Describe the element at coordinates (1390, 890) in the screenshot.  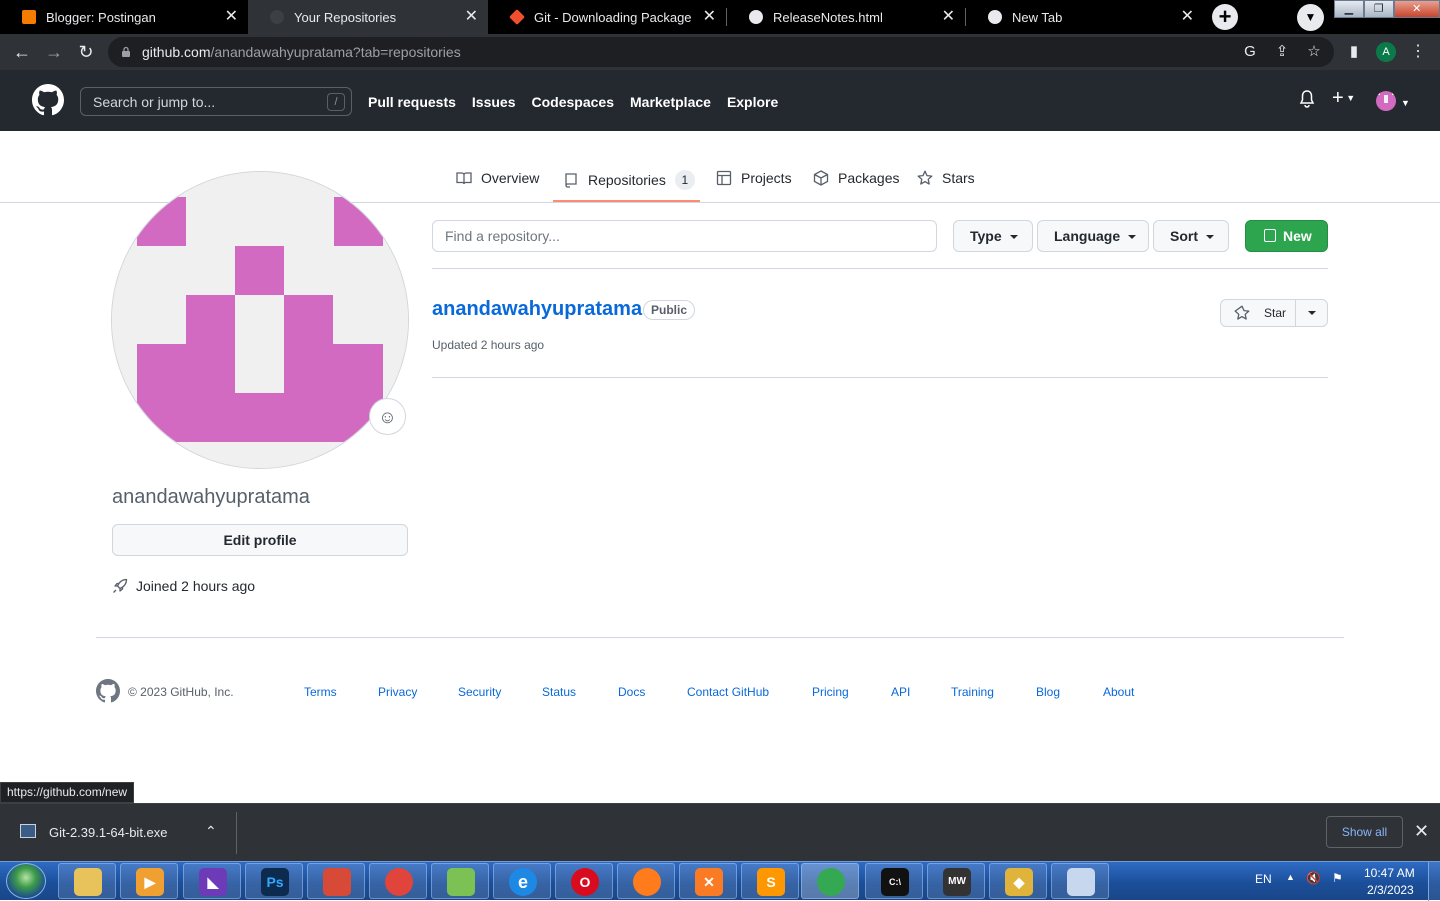
I see `clock-date: 2/3/2023` at that location.